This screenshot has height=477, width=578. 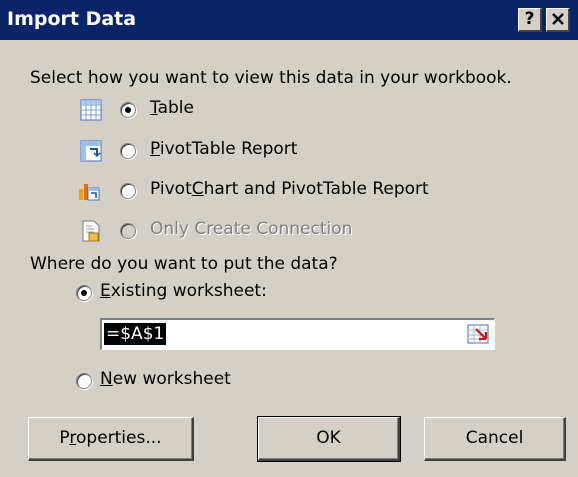 I want to click on existing-worksheet-radio, so click(x=84, y=293).